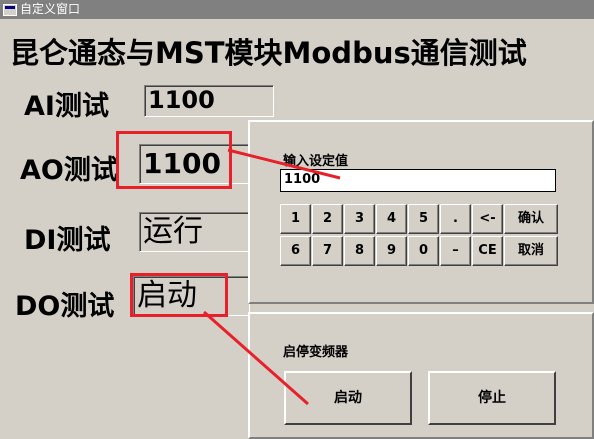 Image resolution: width=594 pixels, height=439 pixels. Describe the element at coordinates (487, 251) in the screenshot. I see `key-clear: CE` at that location.